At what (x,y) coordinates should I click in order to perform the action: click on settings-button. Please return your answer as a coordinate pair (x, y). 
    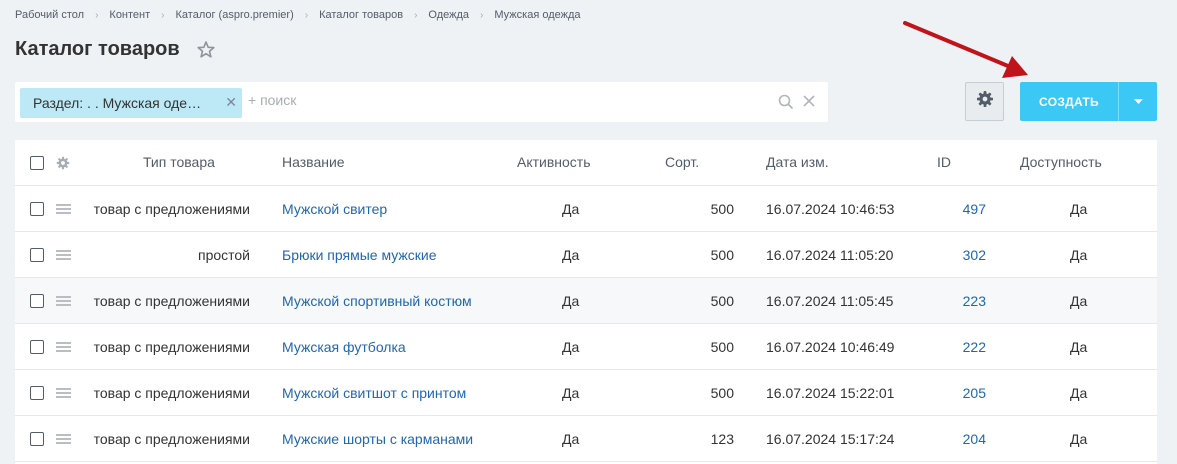
    Looking at the image, I should click on (984, 101).